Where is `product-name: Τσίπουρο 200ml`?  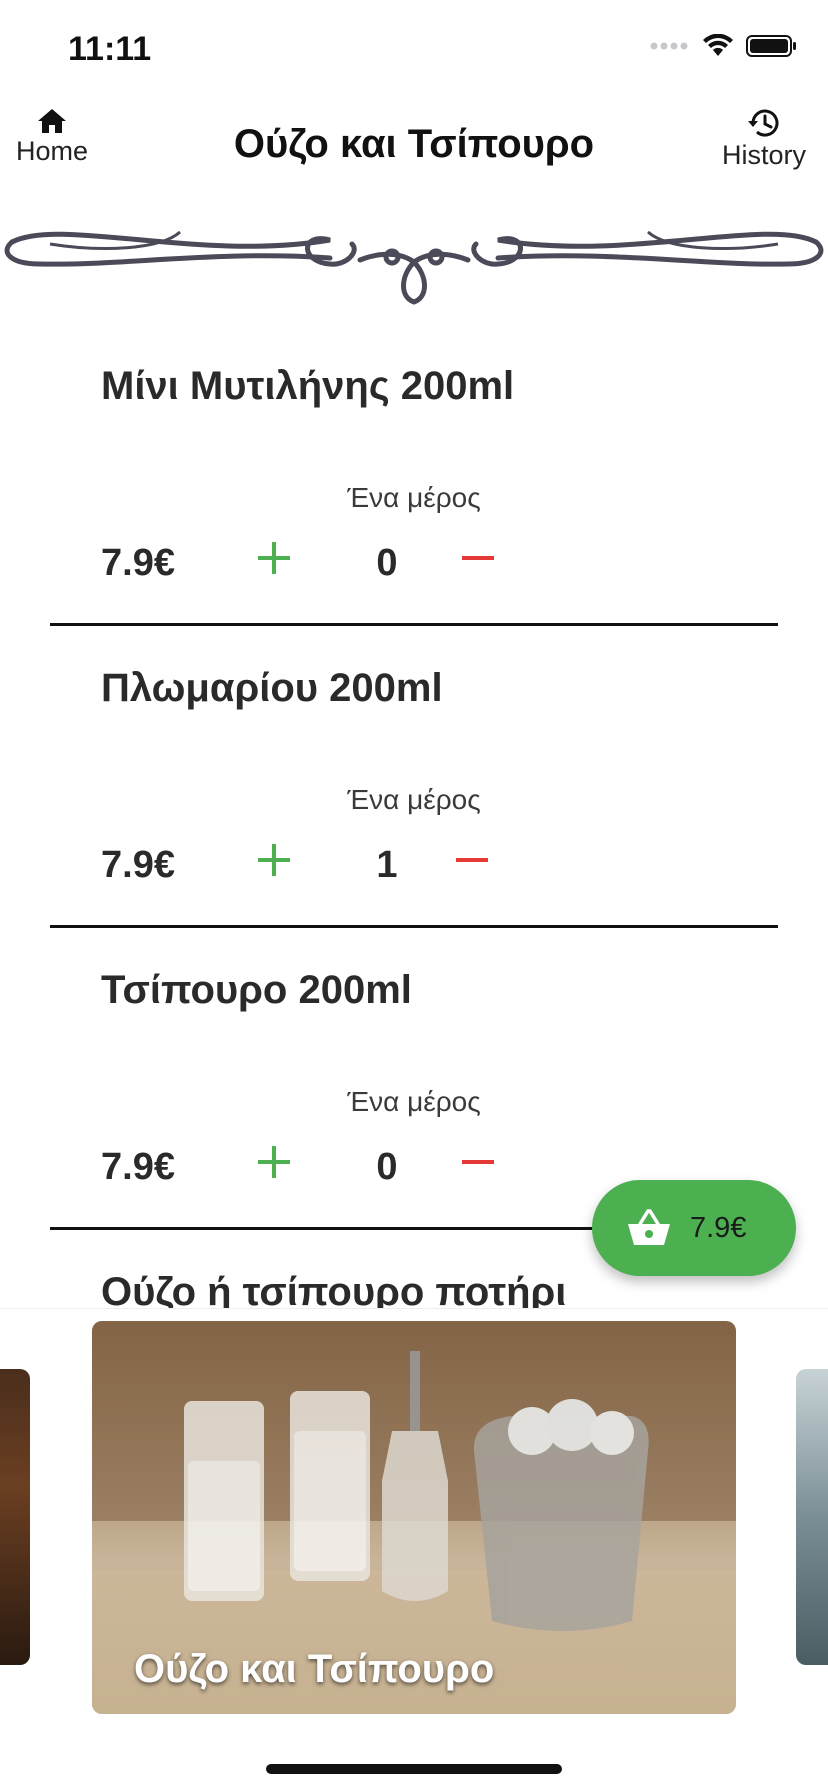 product-name: Τσίπουρο 200ml is located at coordinates (256, 990).